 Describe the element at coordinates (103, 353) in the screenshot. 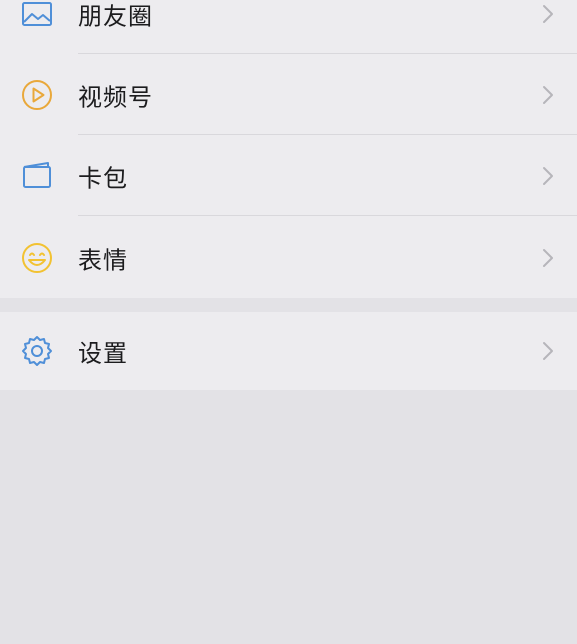

I see `menu-item-label: 设置` at that location.